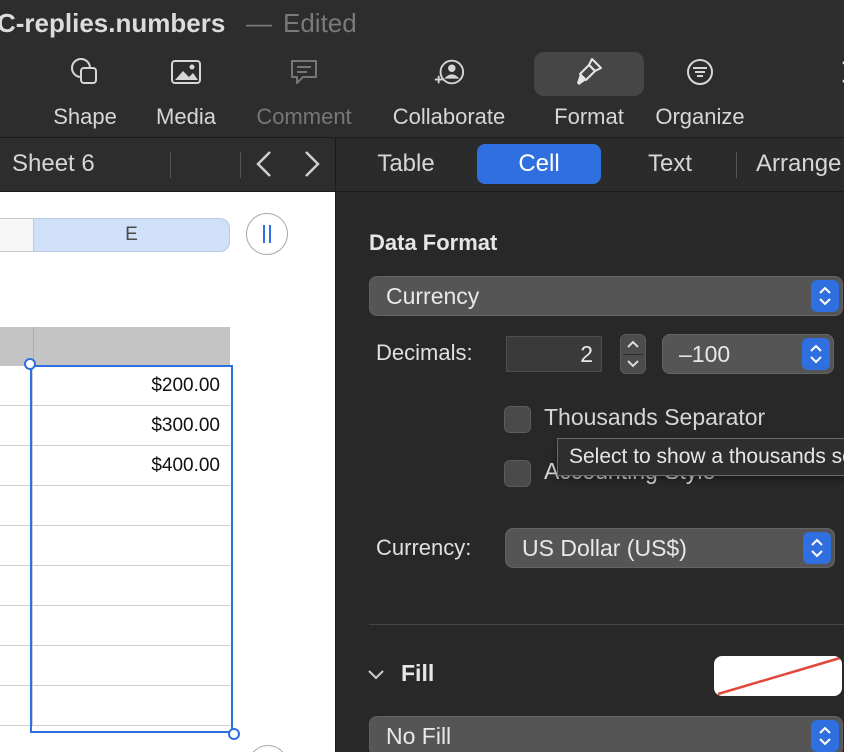  Describe the element at coordinates (10, 72) in the screenshot. I see `chart-icon` at that location.